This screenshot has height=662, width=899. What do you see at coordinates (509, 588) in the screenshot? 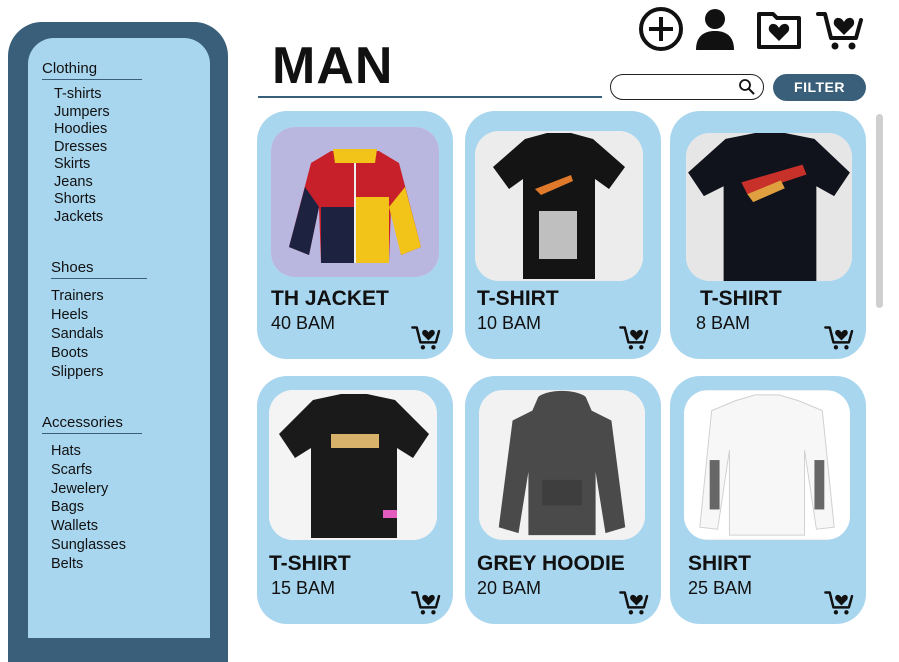
I see `product-price: 20 BAM` at bounding box center [509, 588].